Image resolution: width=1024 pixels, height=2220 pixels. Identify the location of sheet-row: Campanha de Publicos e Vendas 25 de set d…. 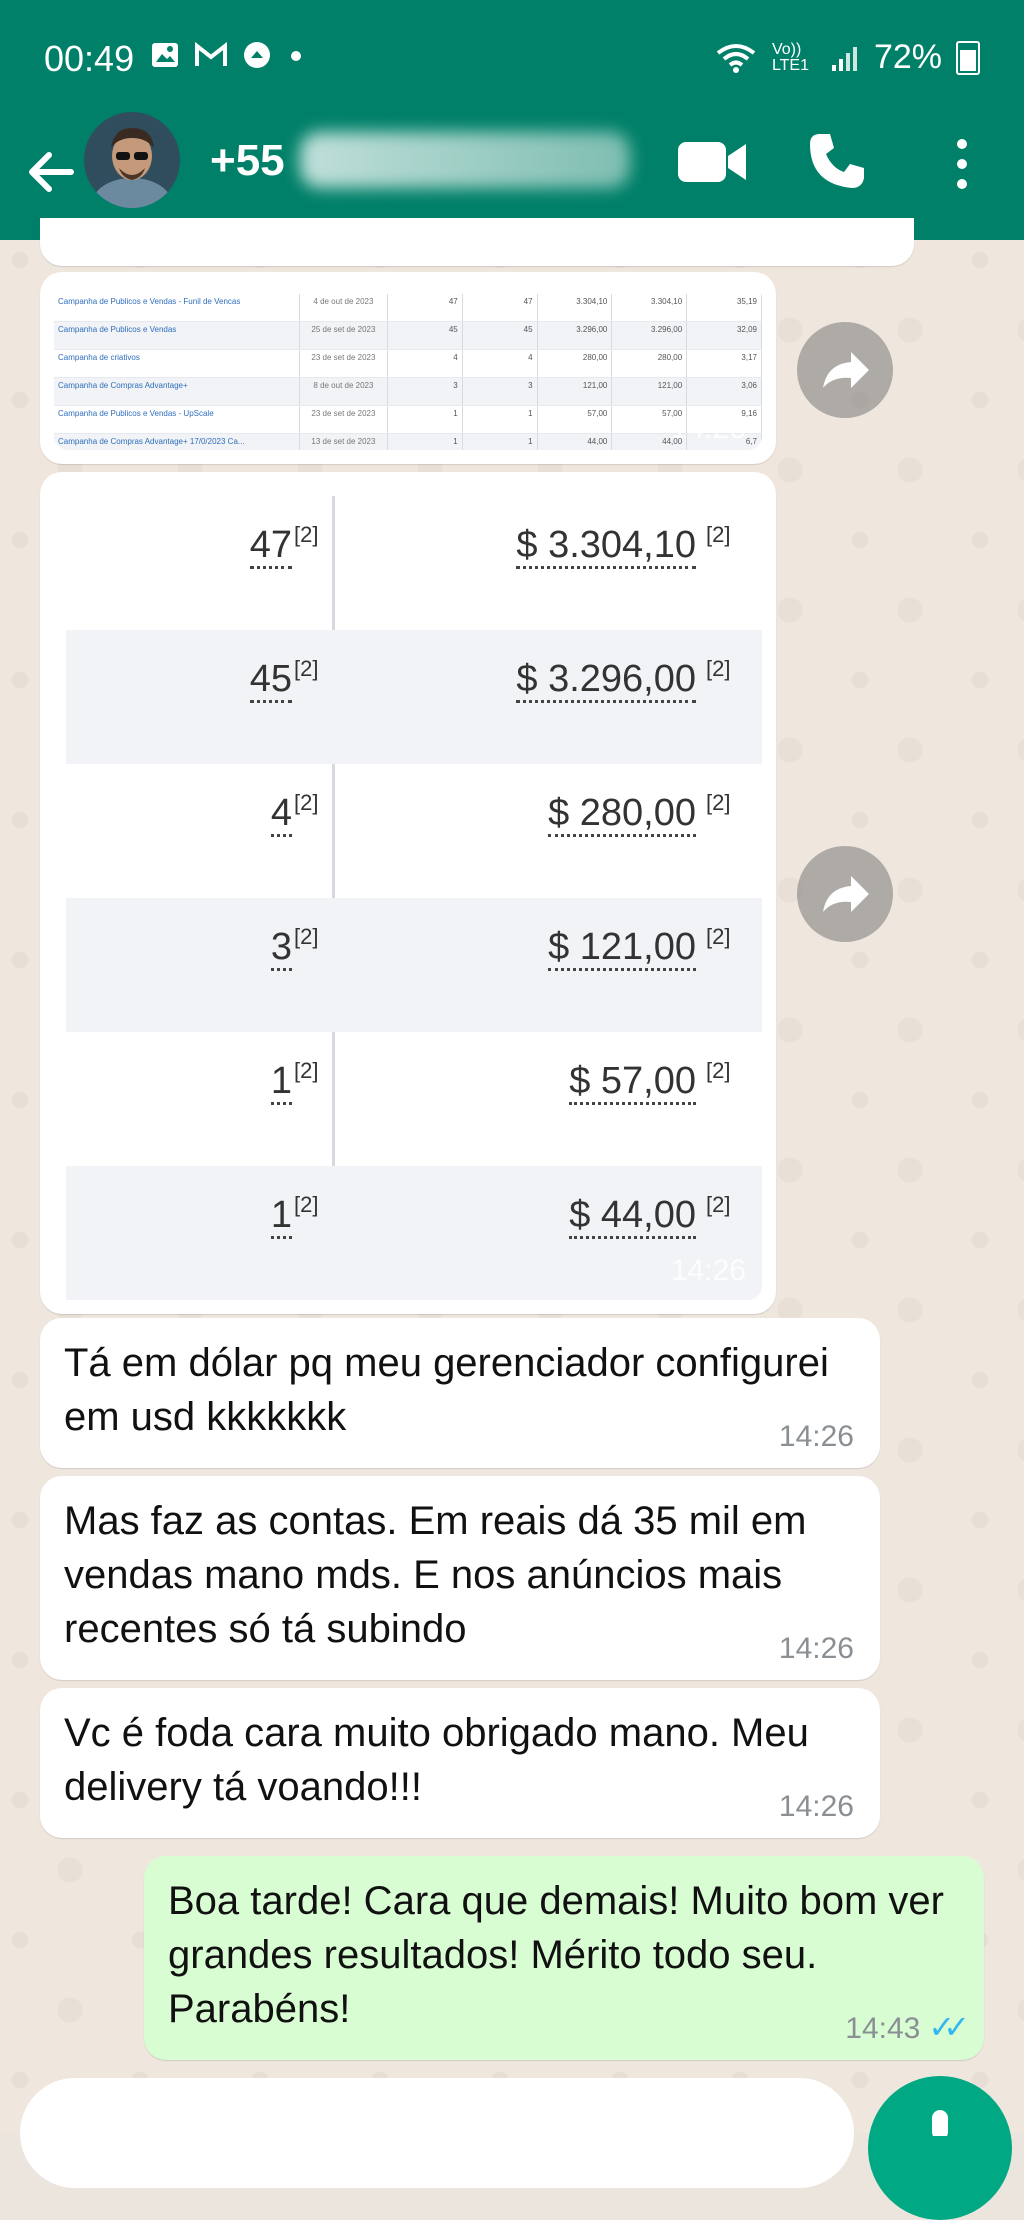
(408, 336).